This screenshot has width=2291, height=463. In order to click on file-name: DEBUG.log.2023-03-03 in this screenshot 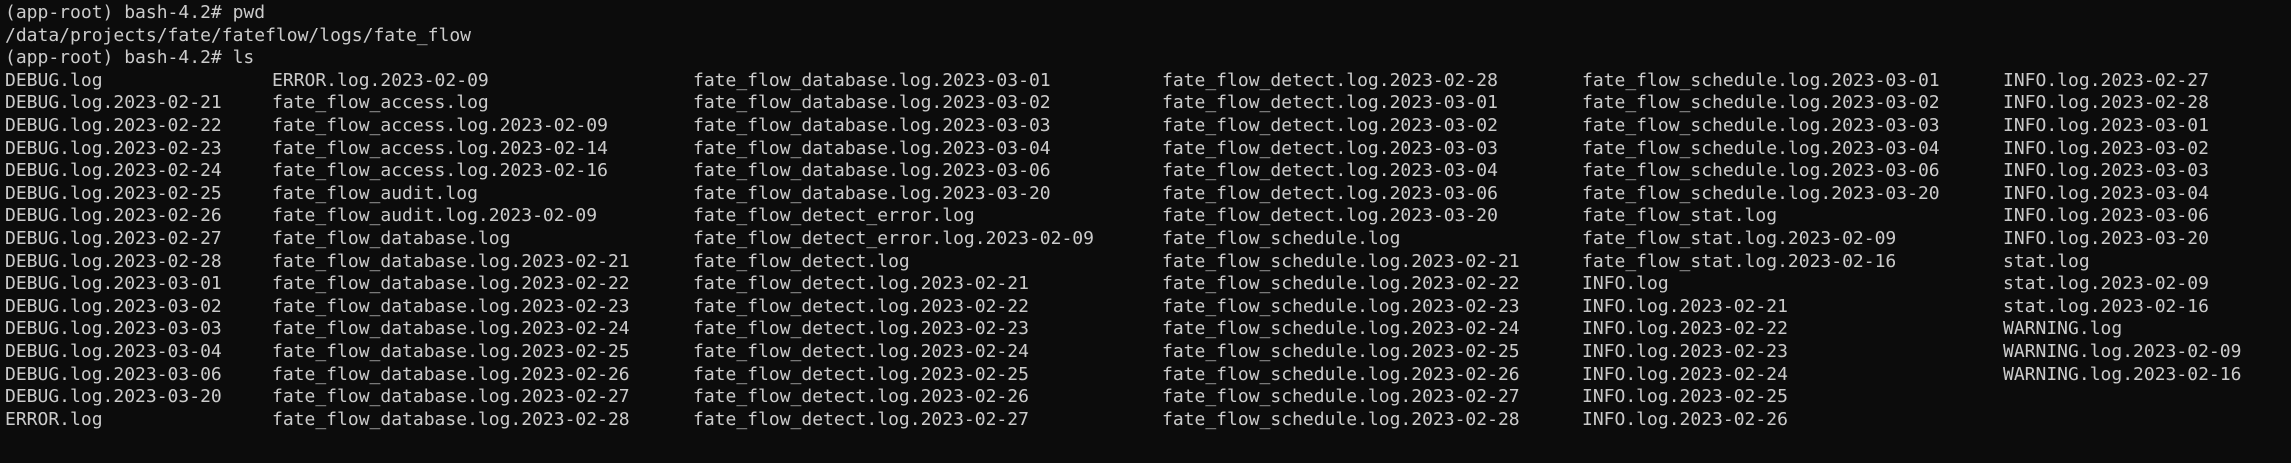, I will do `click(113, 329)`.